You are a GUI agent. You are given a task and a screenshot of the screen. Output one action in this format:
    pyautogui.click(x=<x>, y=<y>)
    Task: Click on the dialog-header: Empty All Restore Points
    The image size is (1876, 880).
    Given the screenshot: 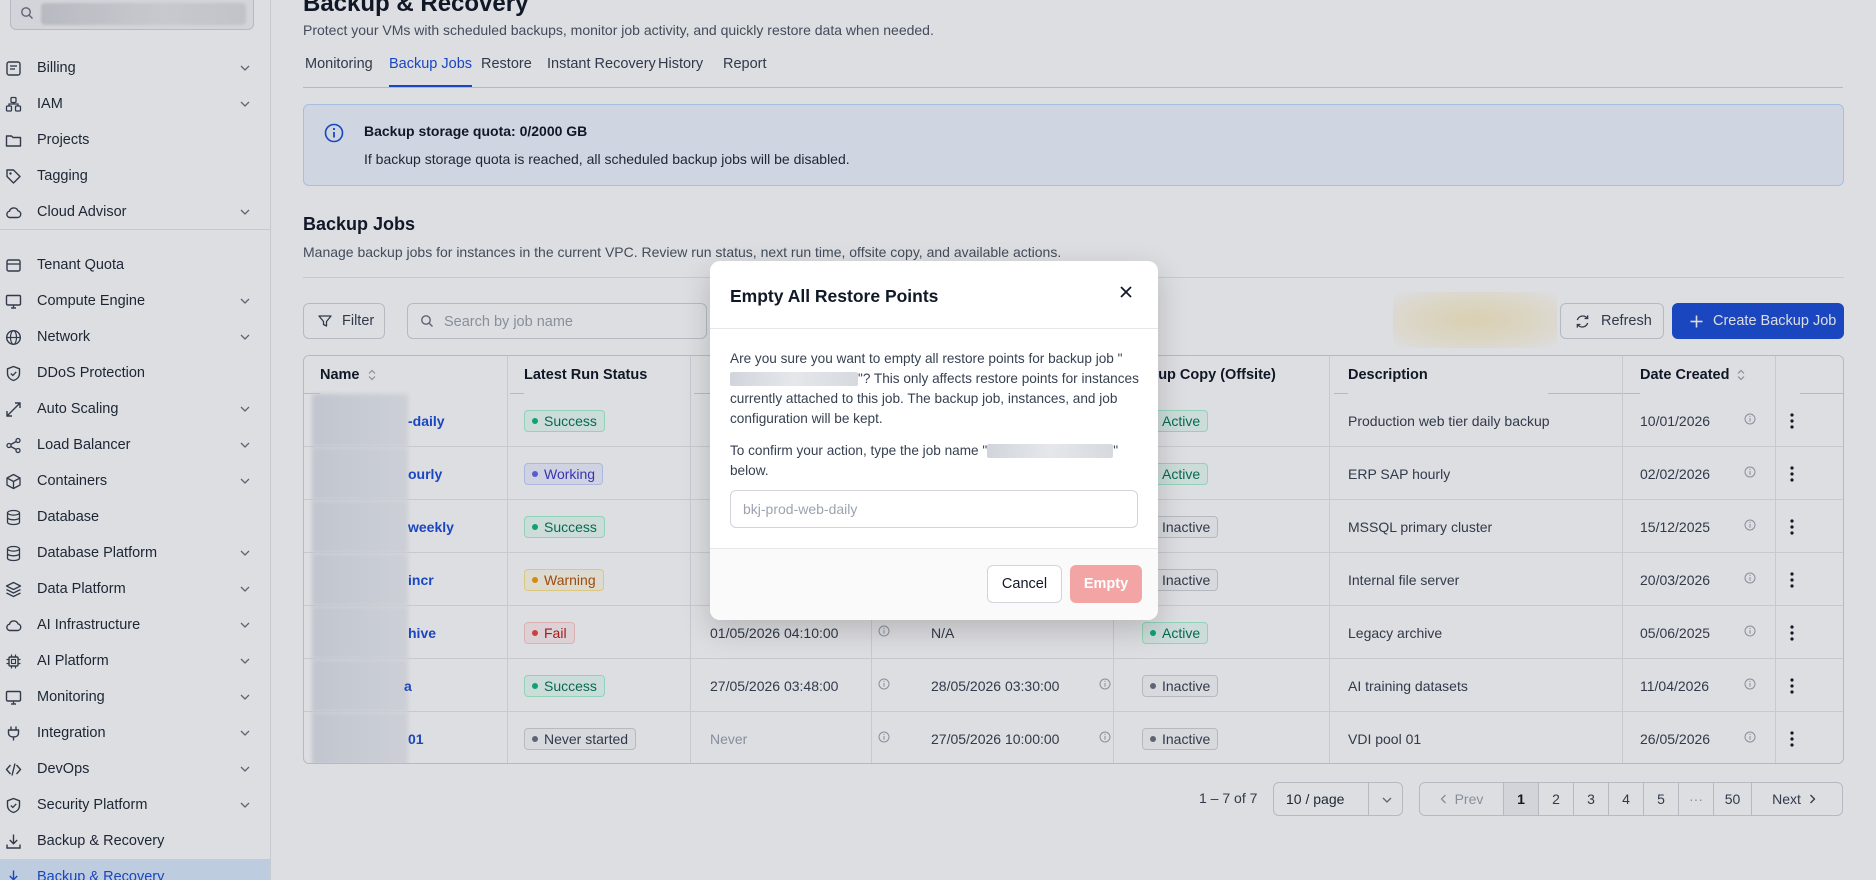 What is the action you would take?
    pyautogui.click(x=934, y=295)
    